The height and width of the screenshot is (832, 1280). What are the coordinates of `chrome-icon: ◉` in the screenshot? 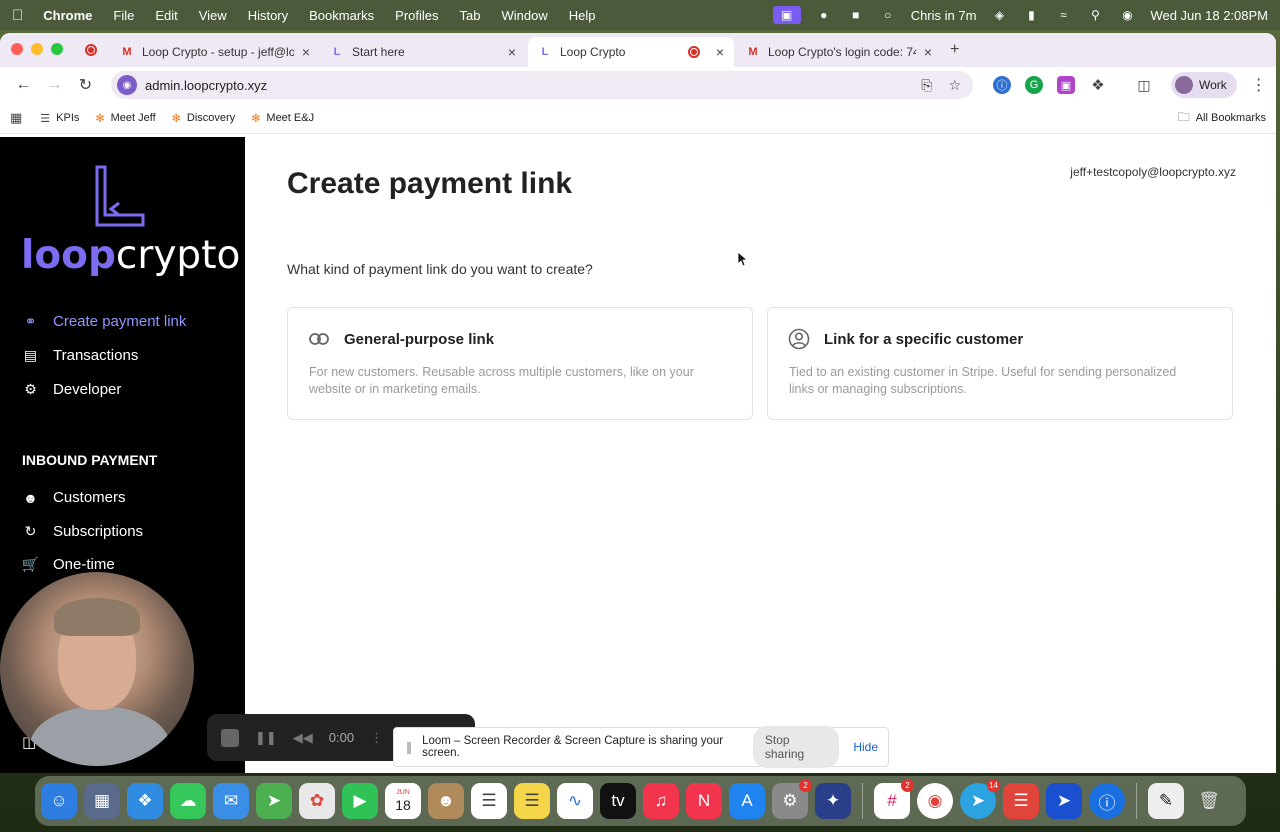 It's located at (935, 801).